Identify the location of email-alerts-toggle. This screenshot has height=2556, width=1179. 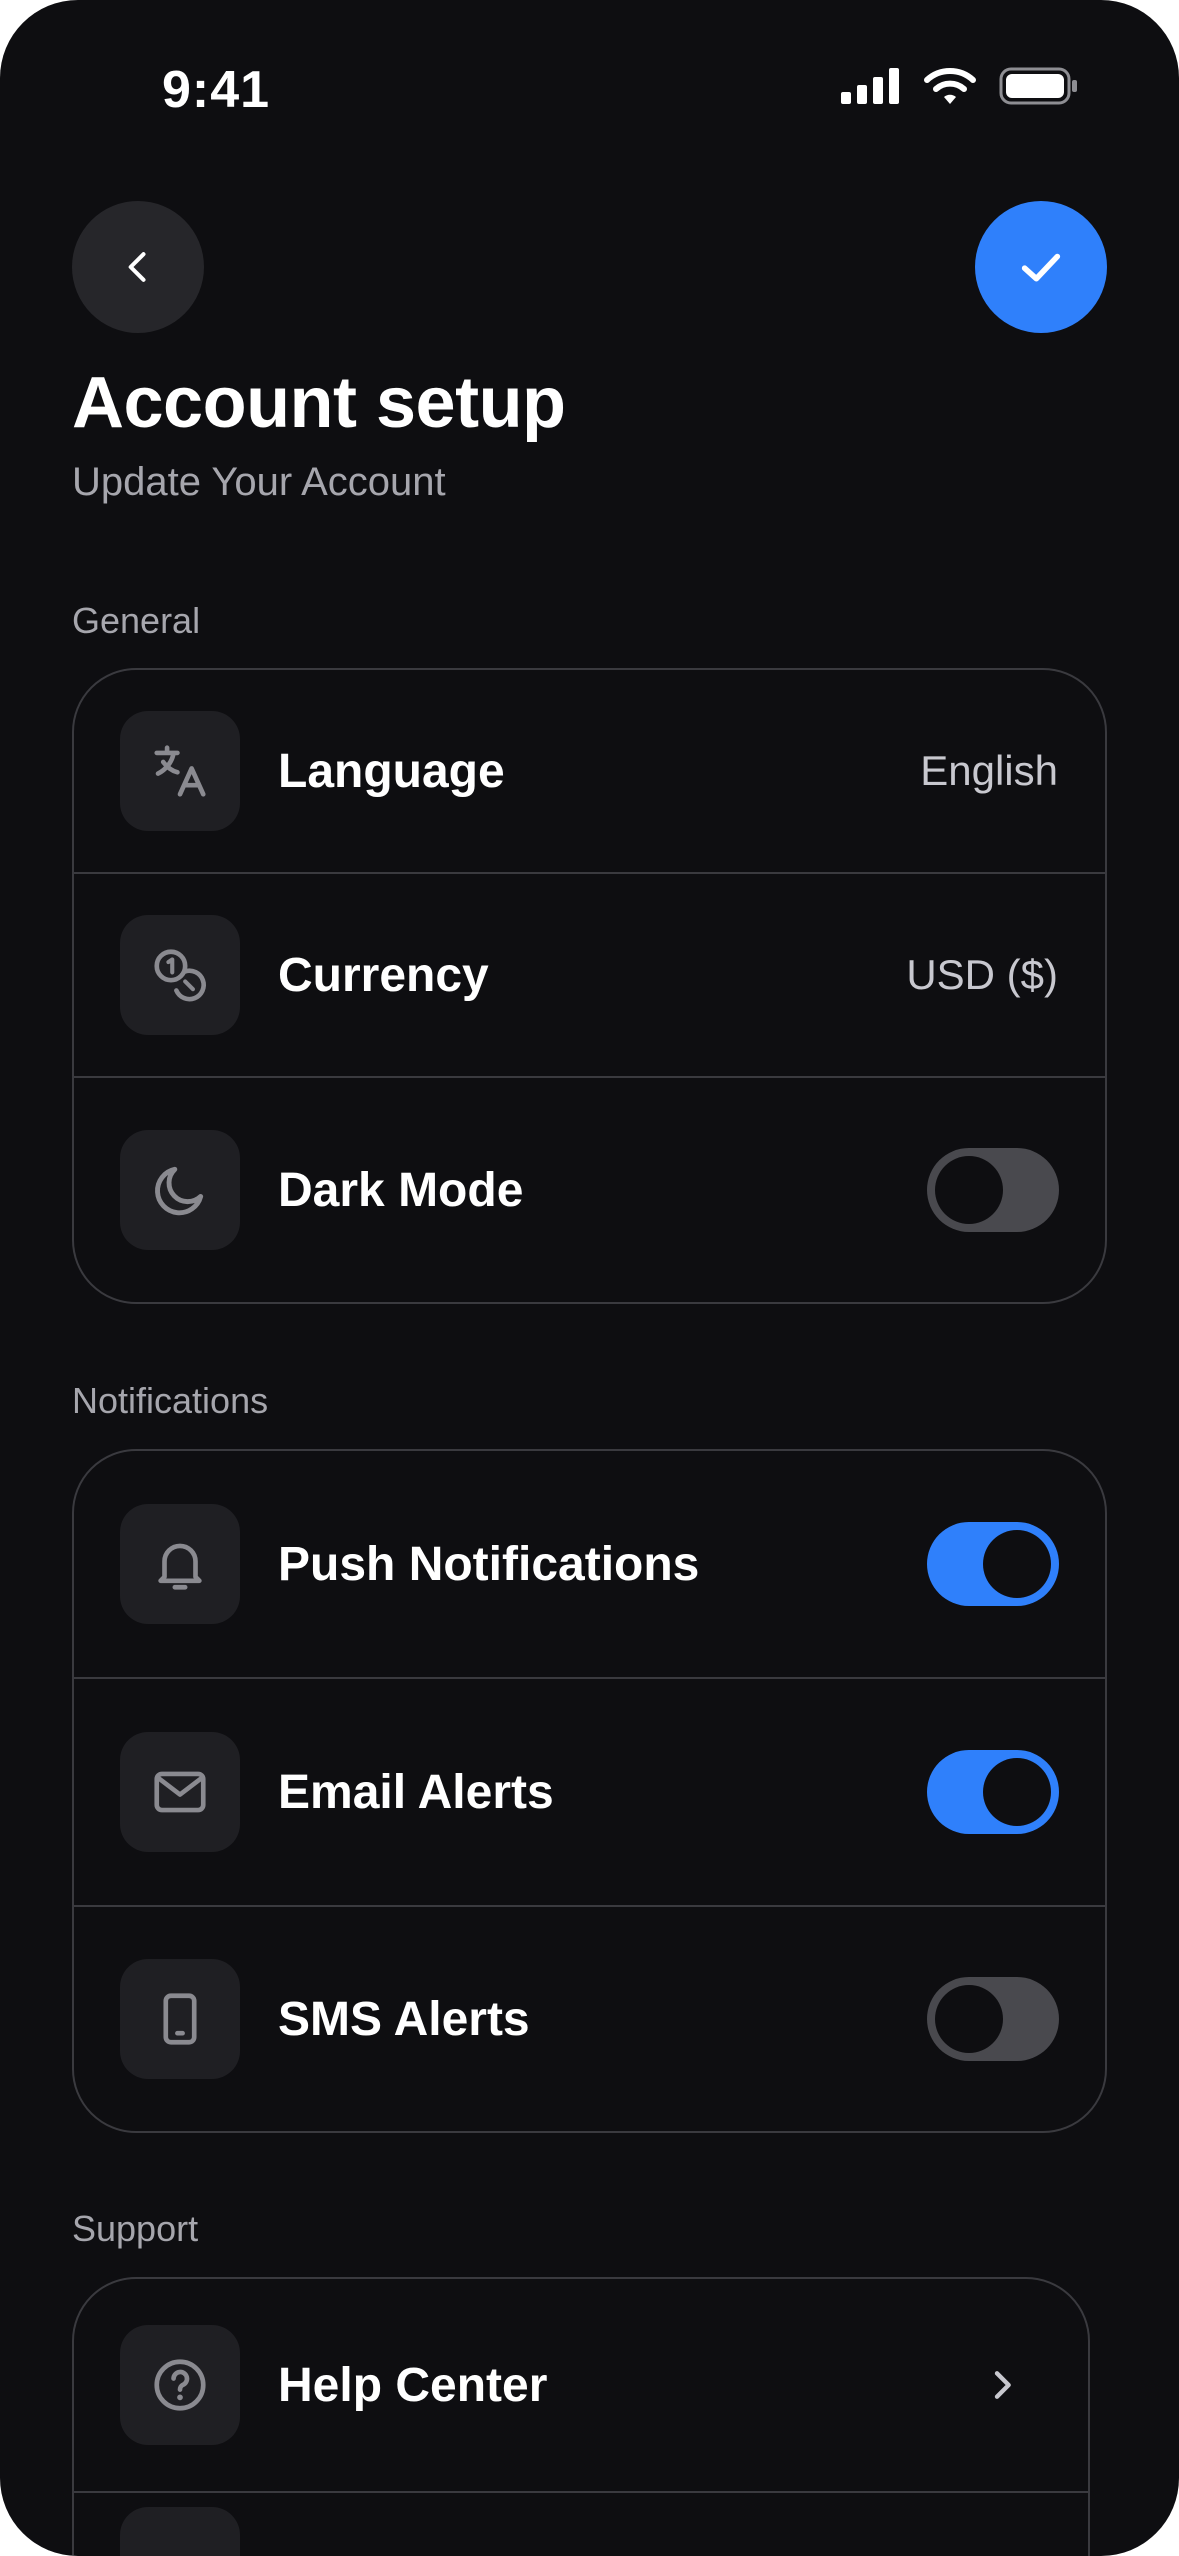
(993, 1792).